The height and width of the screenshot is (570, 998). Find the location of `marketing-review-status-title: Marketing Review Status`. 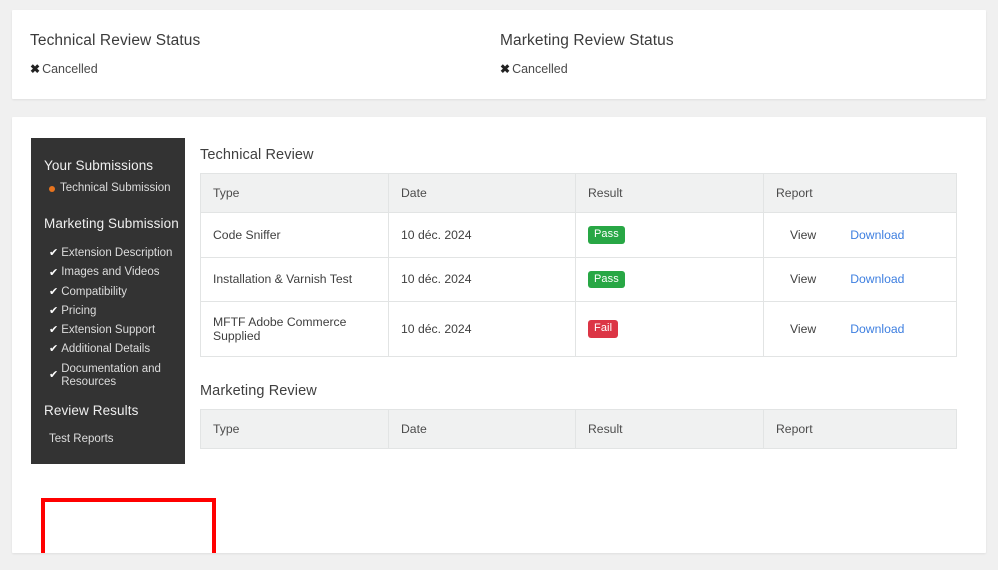

marketing-review-status-title: Marketing Review Status is located at coordinates (587, 40).